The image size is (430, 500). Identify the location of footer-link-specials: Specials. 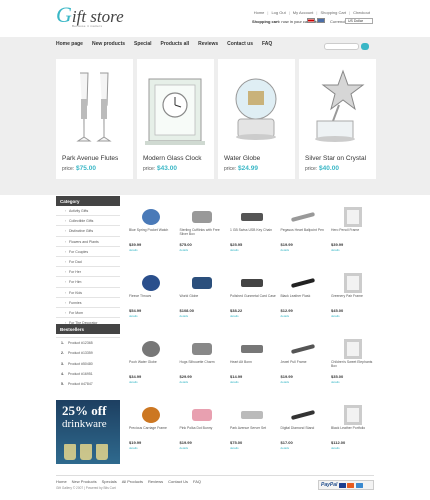
(109, 481).